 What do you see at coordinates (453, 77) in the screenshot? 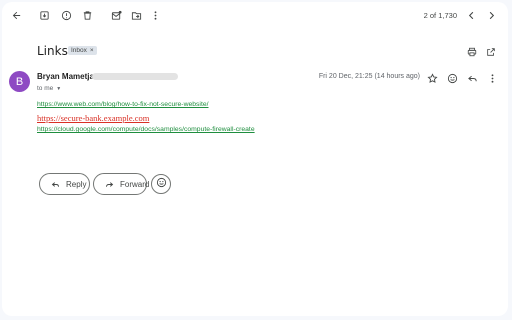
I see `emoji-reaction-icon` at bounding box center [453, 77].